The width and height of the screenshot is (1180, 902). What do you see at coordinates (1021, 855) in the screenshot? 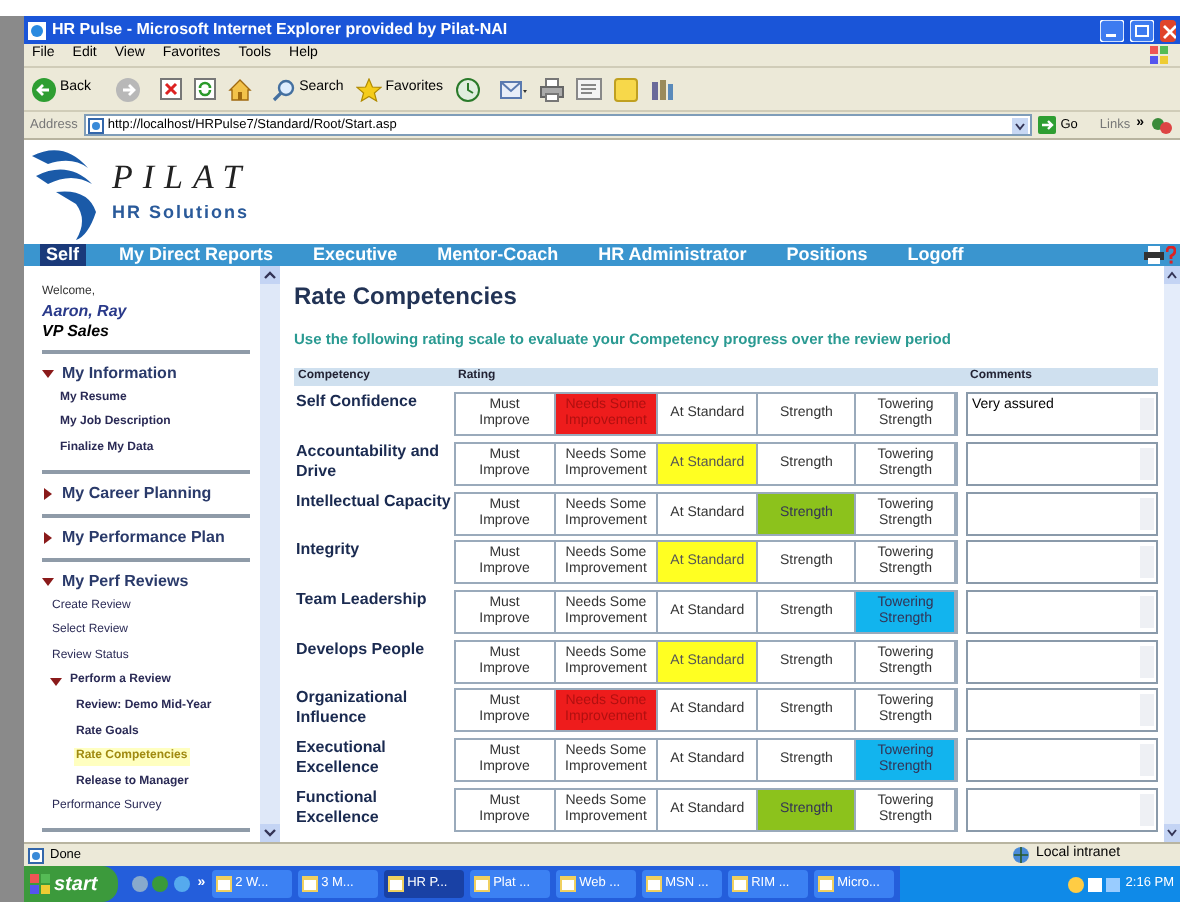
I see `globe-icon` at bounding box center [1021, 855].